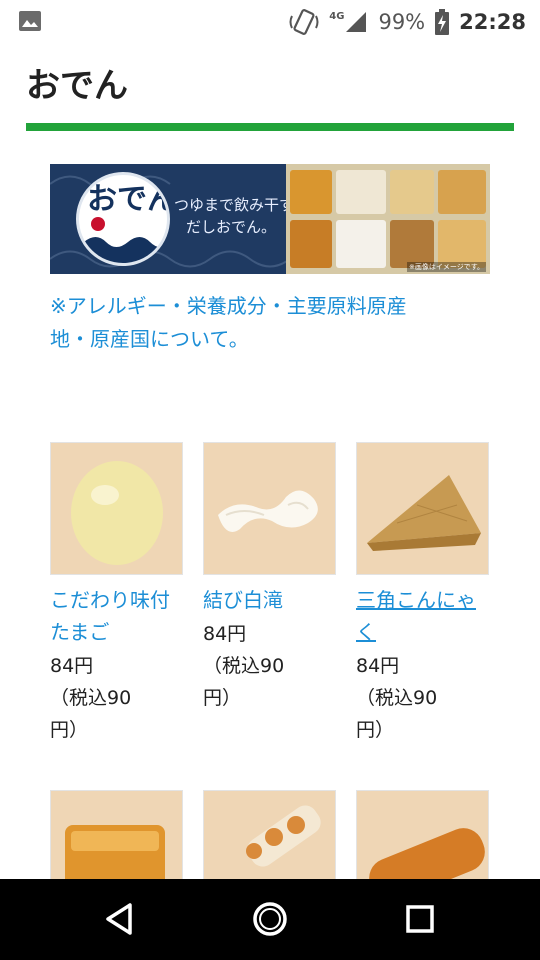 This screenshot has height=960, width=540. I want to click on product-name-line: 結び白滝, so click(243, 600).